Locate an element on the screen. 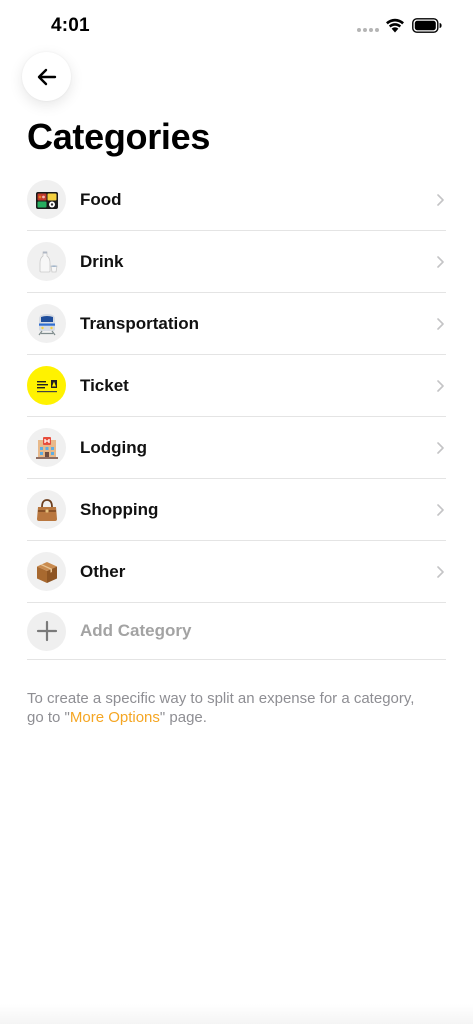  sake-bottle-icon is located at coordinates (46, 261).